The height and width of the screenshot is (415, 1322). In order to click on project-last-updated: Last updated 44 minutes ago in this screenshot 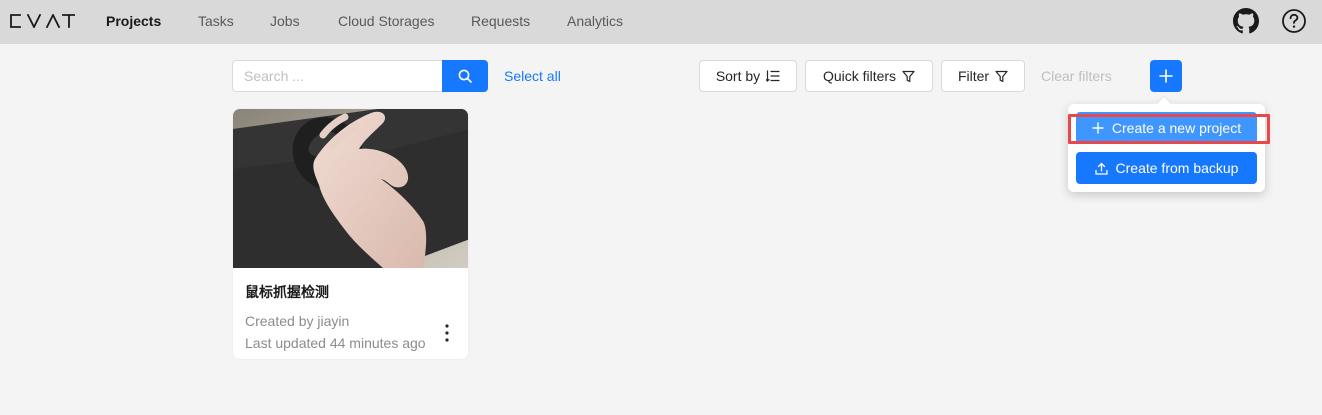, I will do `click(335, 343)`.